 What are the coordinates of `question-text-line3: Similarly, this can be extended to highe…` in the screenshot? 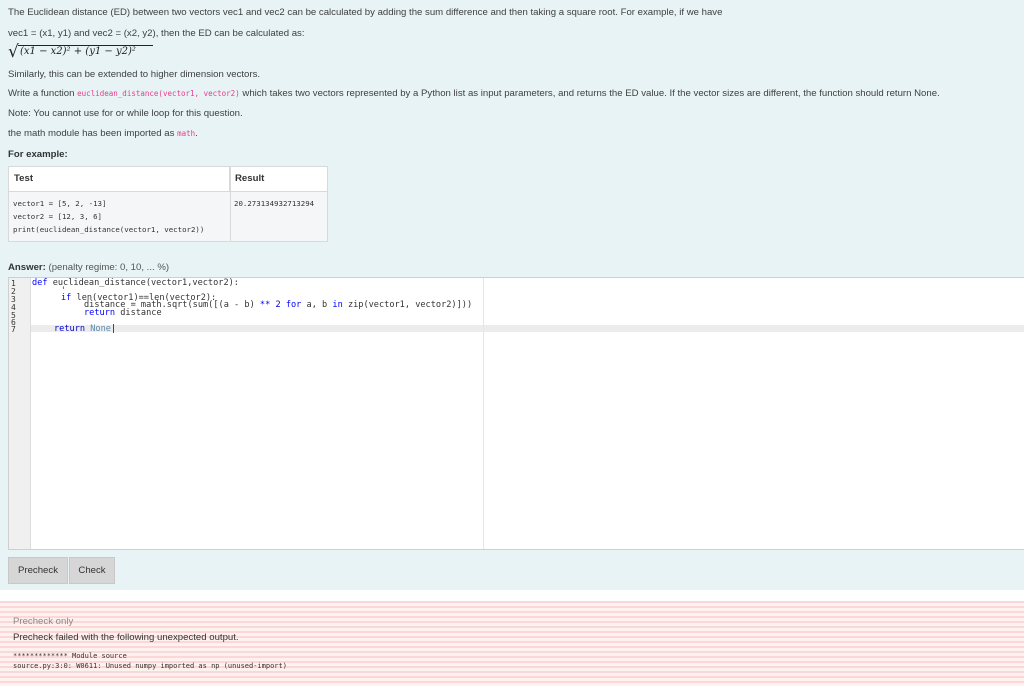 It's located at (134, 74).